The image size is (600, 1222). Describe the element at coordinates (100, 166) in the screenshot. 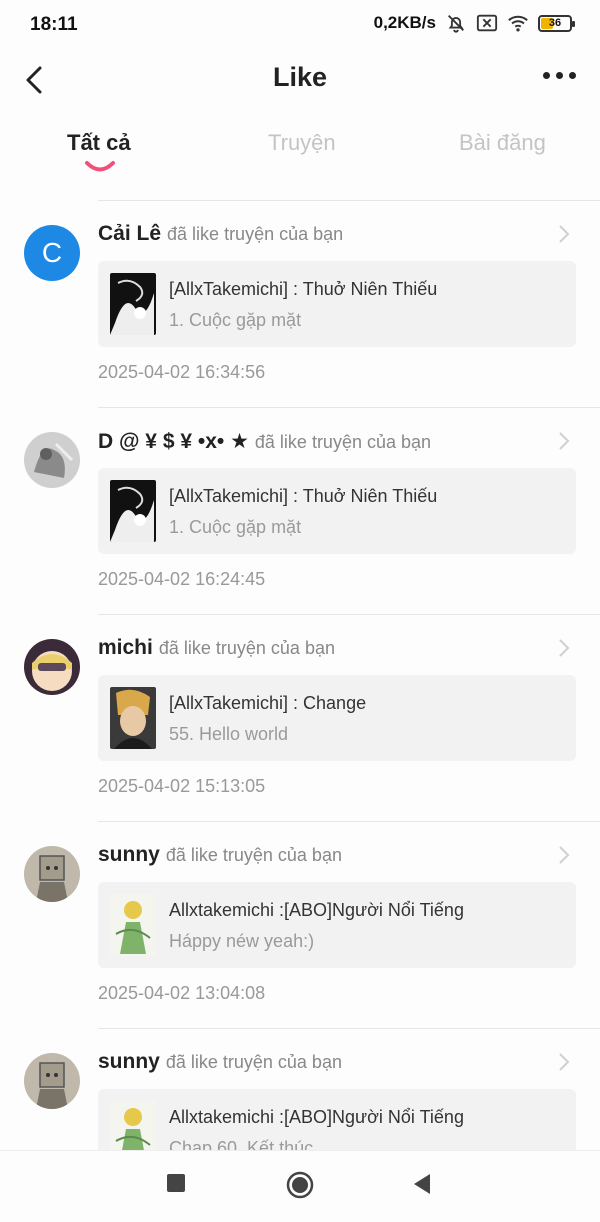

I see `tab-active-indicator` at that location.